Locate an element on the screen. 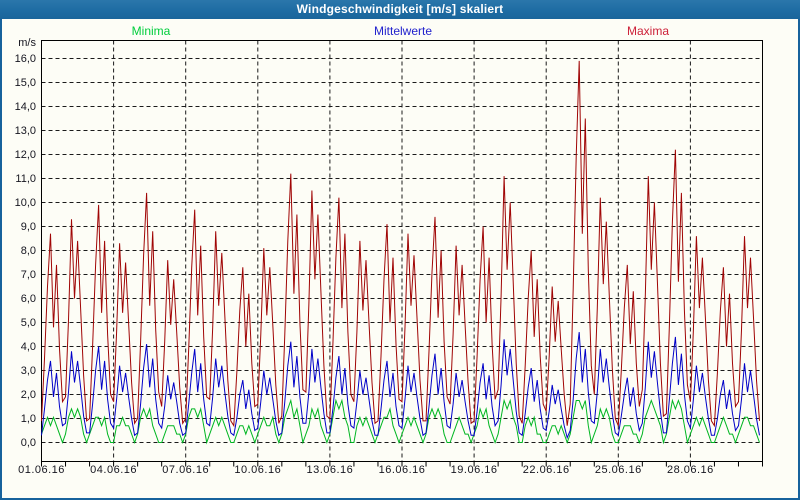  x-tick-label: 01.06.16 is located at coordinates (41, 470).